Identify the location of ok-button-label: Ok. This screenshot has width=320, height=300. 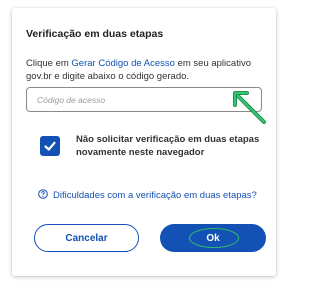
(213, 238).